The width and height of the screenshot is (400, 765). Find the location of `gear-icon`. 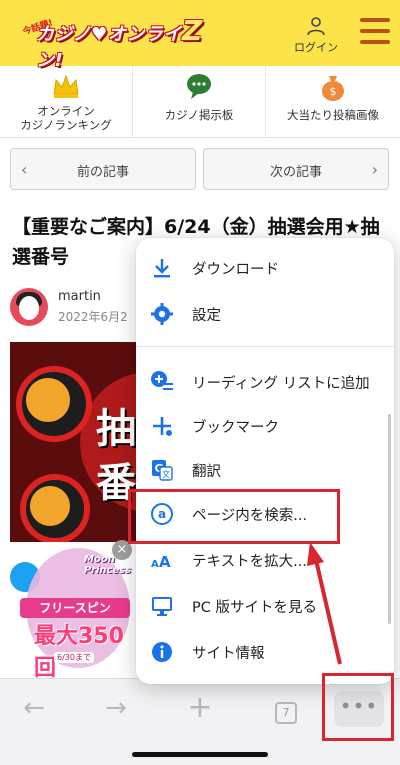

gear-icon is located at coordinates (162, 314).